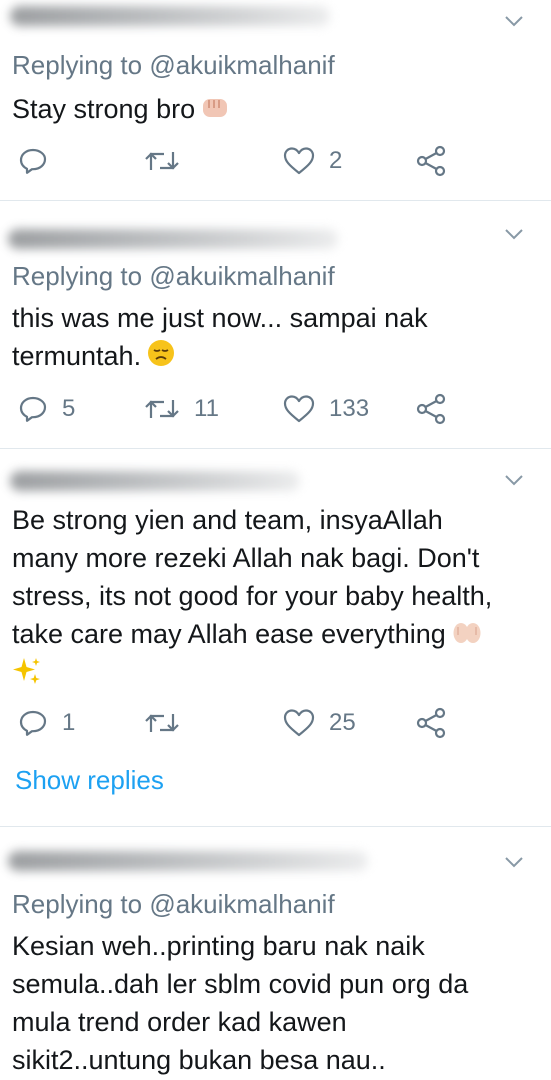  Describe the element at coordinates (326, 409) in the screenshot. I see `like-button: 133` at that location.